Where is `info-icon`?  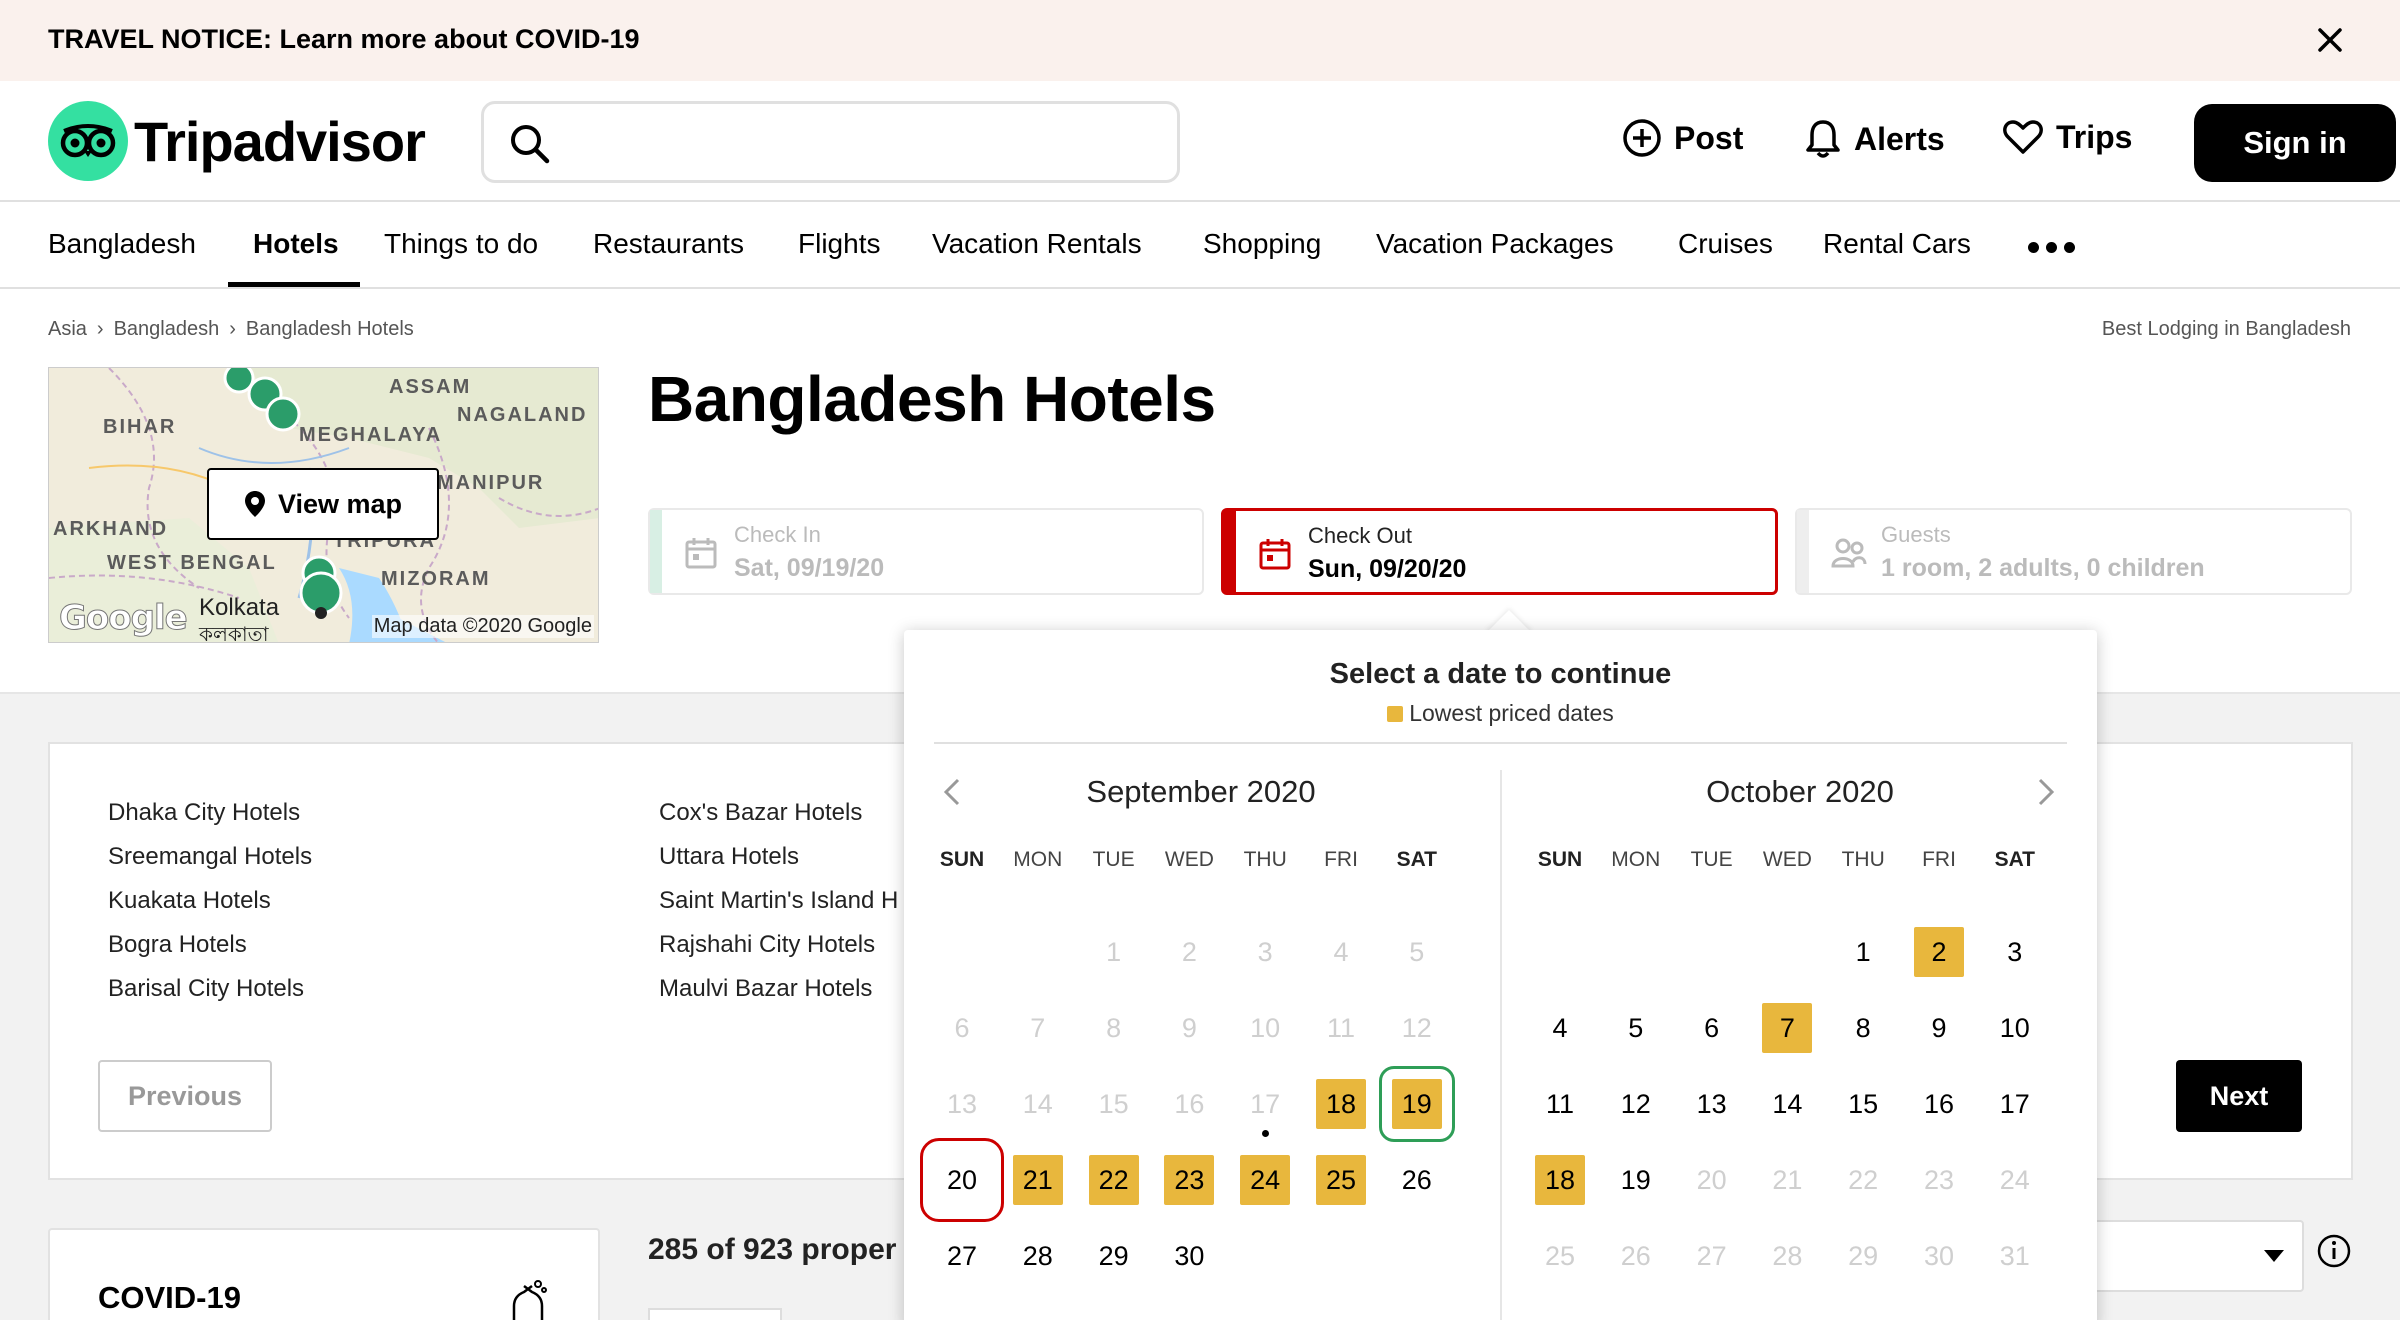
info-icon is located at coordinates (2334, 1251).